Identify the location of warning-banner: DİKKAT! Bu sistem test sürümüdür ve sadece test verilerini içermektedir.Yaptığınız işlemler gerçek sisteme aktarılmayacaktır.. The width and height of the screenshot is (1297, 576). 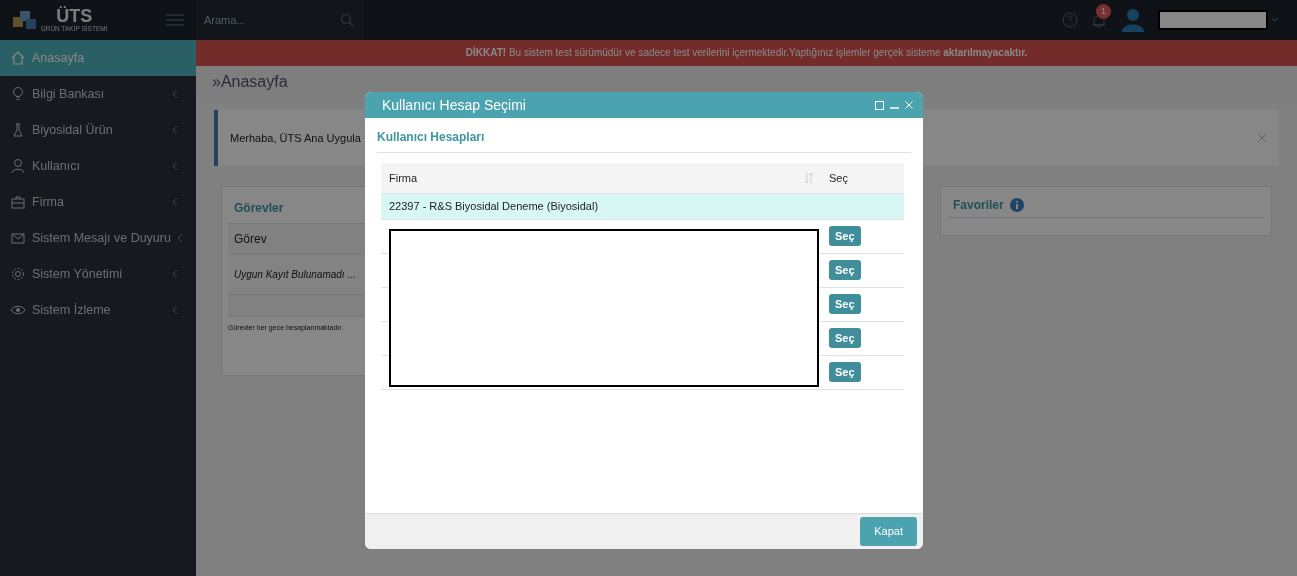
(746, 53).